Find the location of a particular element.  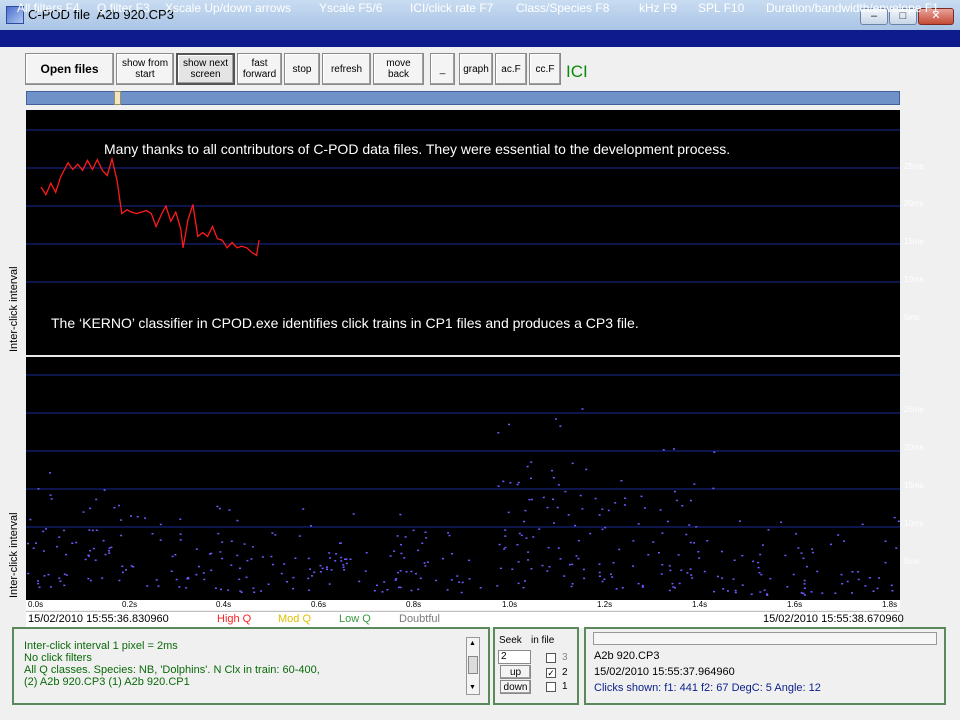

ccf-button: cc.F is located at coordinates (545, 69).